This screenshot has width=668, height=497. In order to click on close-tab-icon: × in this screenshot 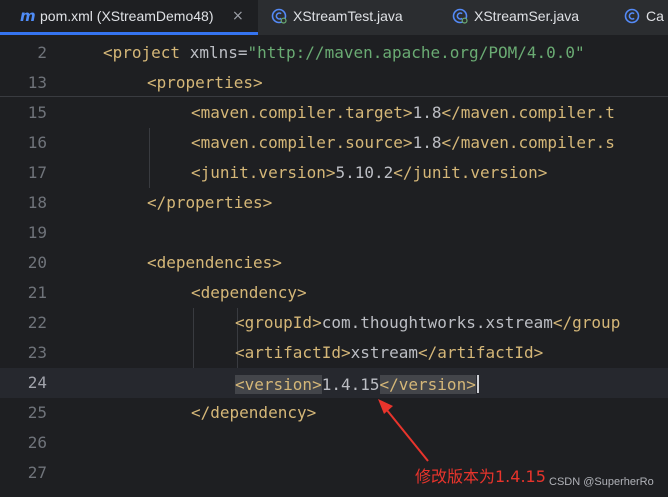, I will do `click(238, 16)`.